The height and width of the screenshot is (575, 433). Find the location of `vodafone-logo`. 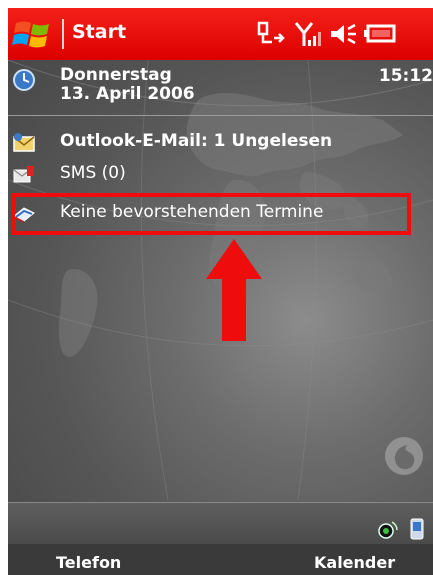

vodafone-logo is located at coordinates (404, 456).